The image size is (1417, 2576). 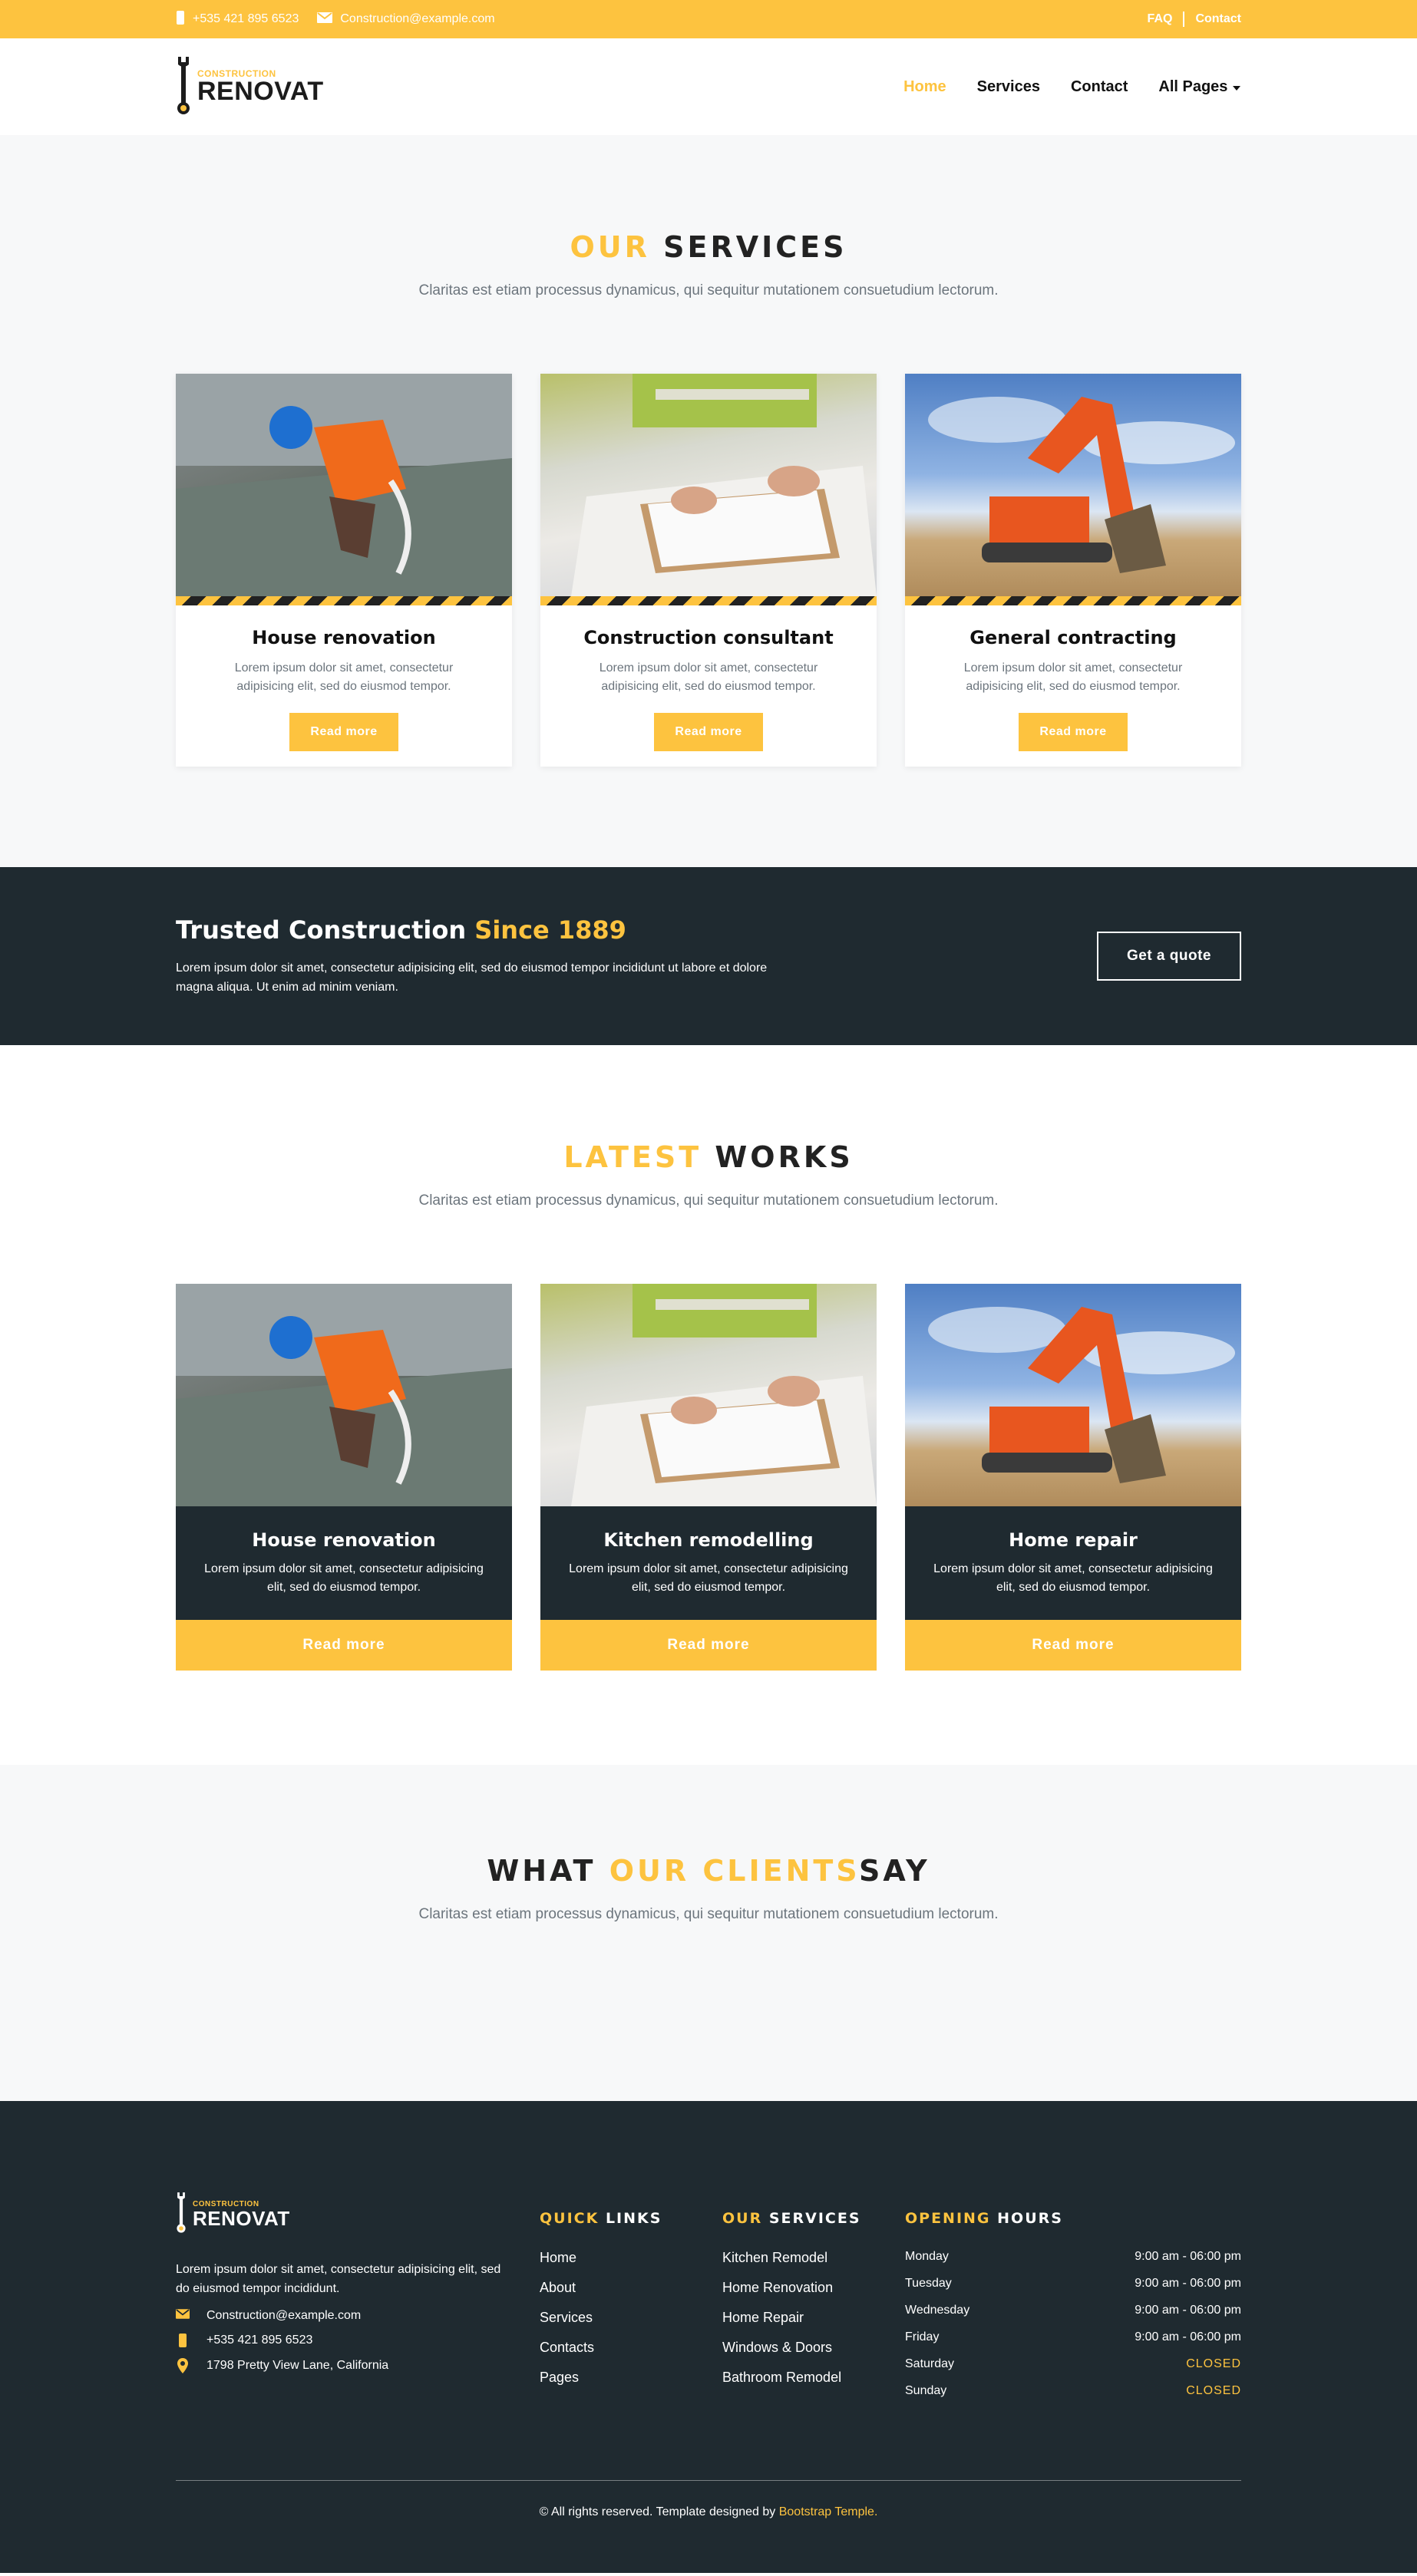 I want to click on service-card-title: Construction consultant, so click(x=708, y=637).